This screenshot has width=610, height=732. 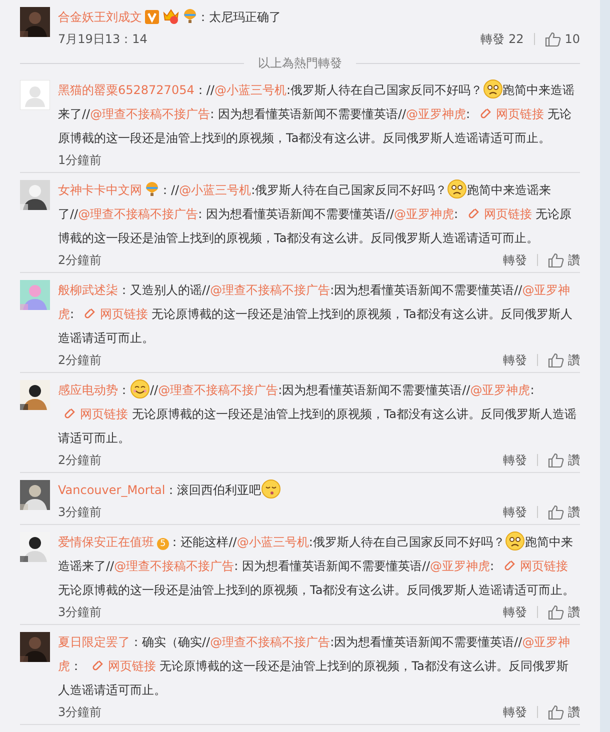 I want to click on comment-time: 1分鐘前, so click(x=80, y=160).